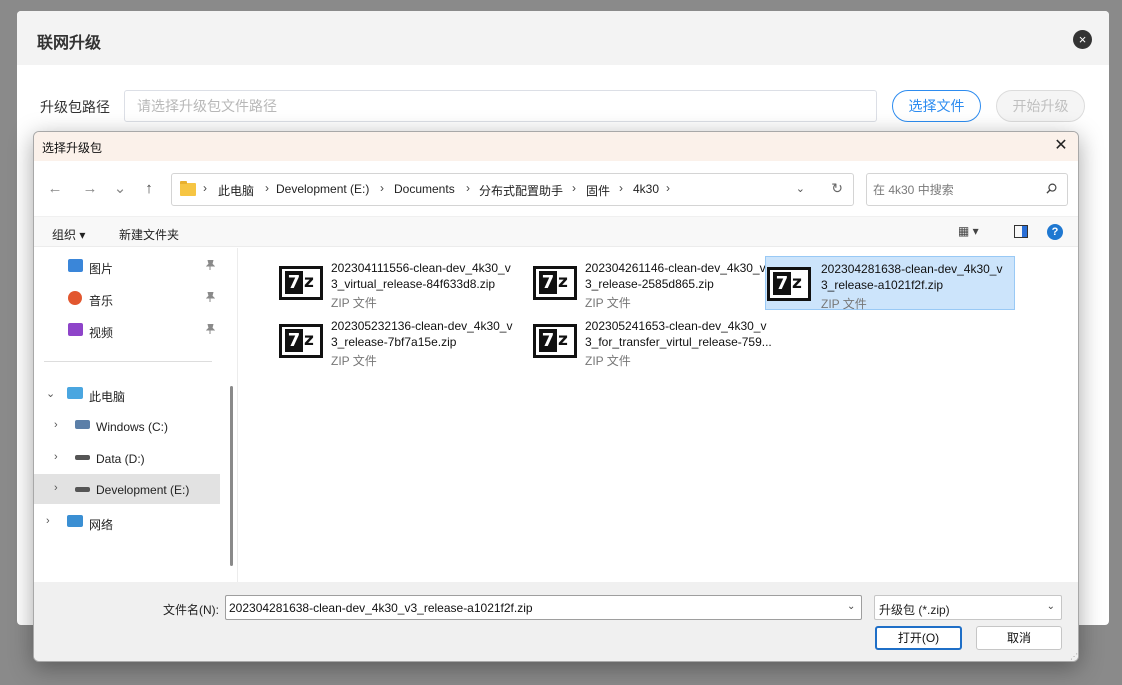 This screenshot has width=1122, height=685. I want to click on filename-label: 文件名(N):, so click(191, 610).